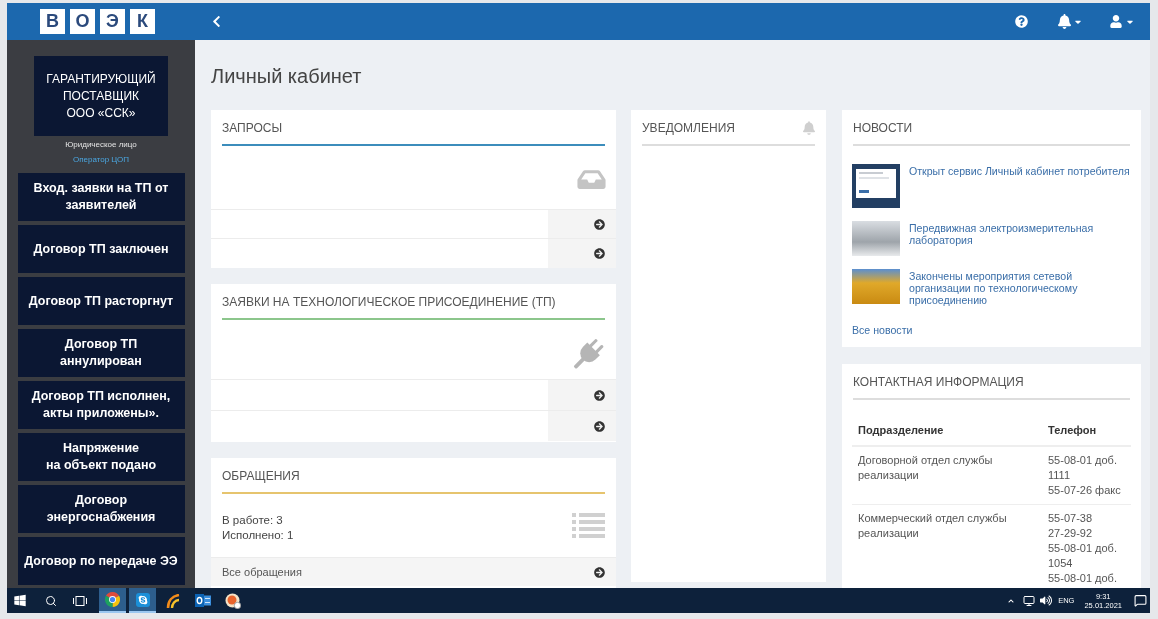 This screenshot has width=1158, height=619. What do you see at coordinates (101, 197) in the screenshot?
I see `sidebar-menu-item: Вход. заявки на ТП от заявителей` at bounding box center [101, 197].